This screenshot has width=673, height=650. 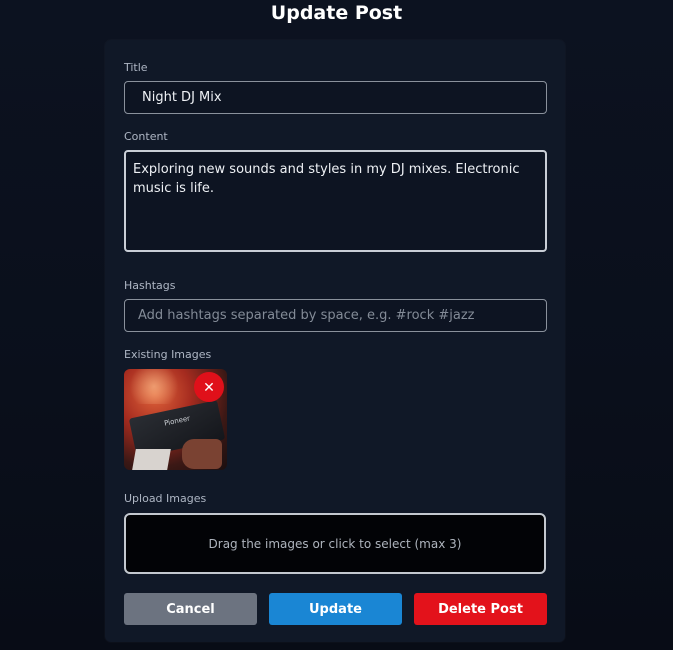 What do you see at coordinates (335, 609) in the screenshot?
I see `update-button: Update` at bounding box center [335, 609].